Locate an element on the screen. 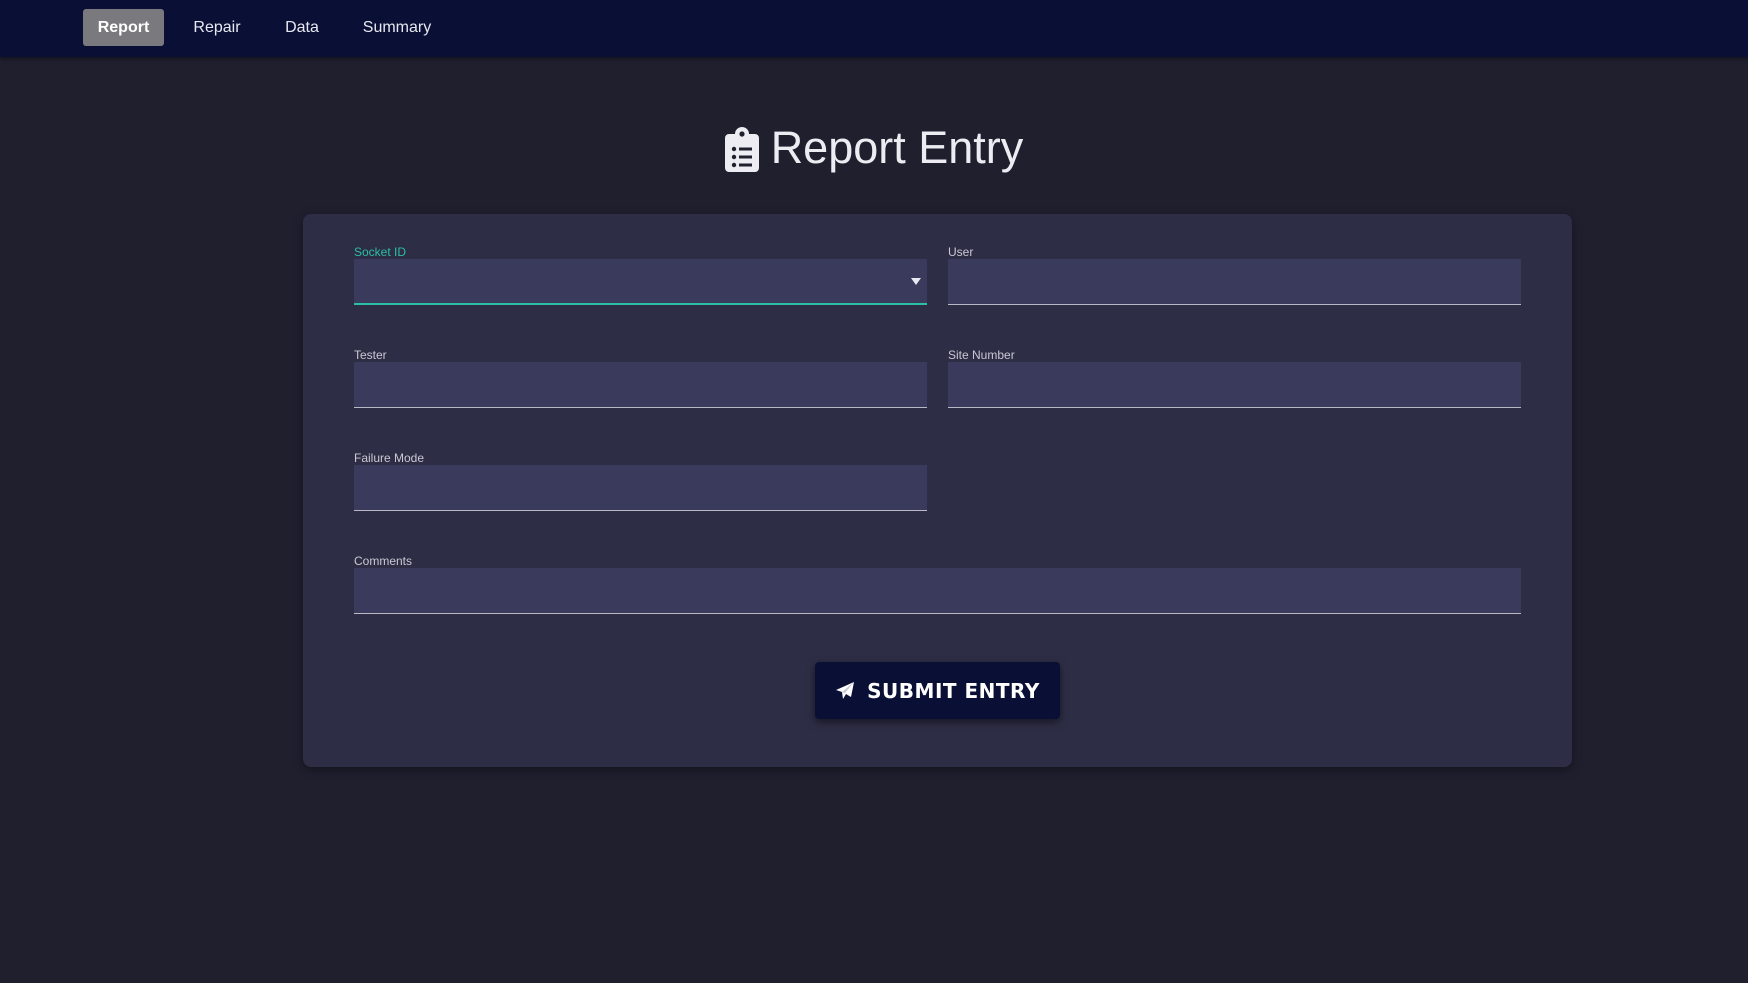 The width and height of the screenshot is (1748, 983). nav-tab-summary: Summary is located at coordinates (397, 27).